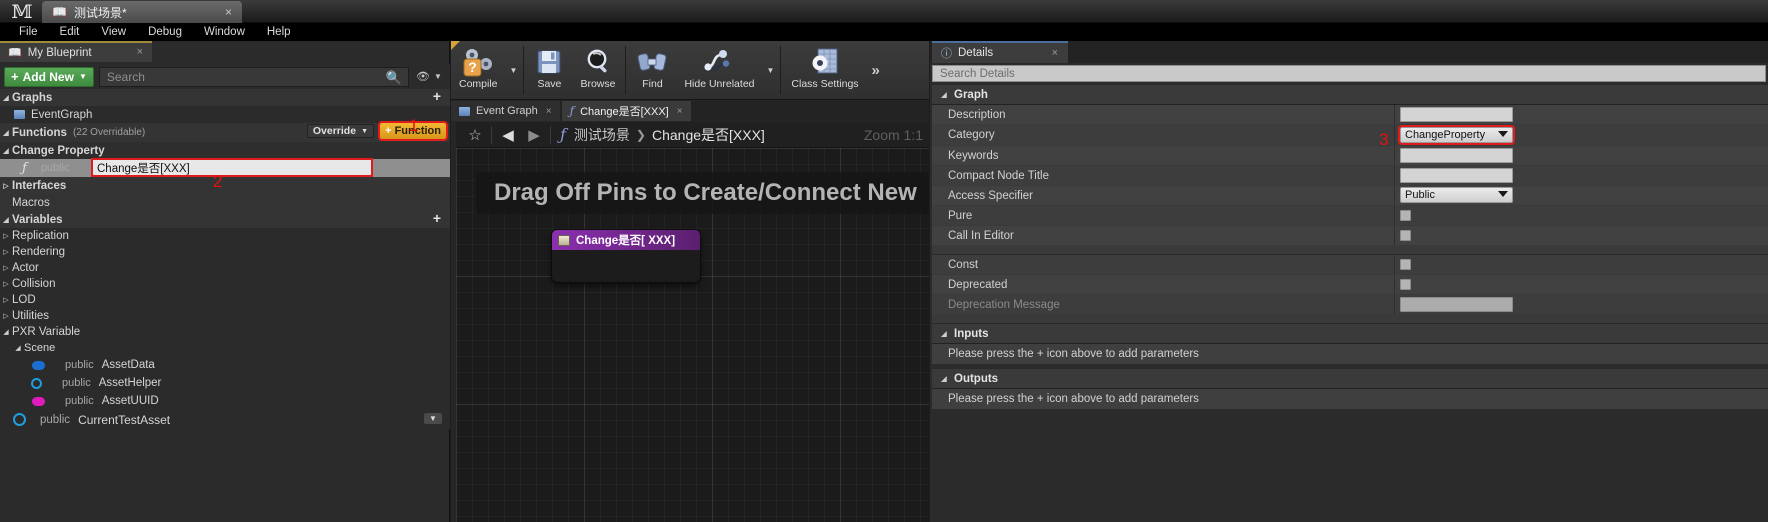 Image resolution: width=1768 pixels, height=522 pixels. Describe the element at coordinates (70, 32) in the screenshot. I see `menu-item-edit: Edit` at that location.